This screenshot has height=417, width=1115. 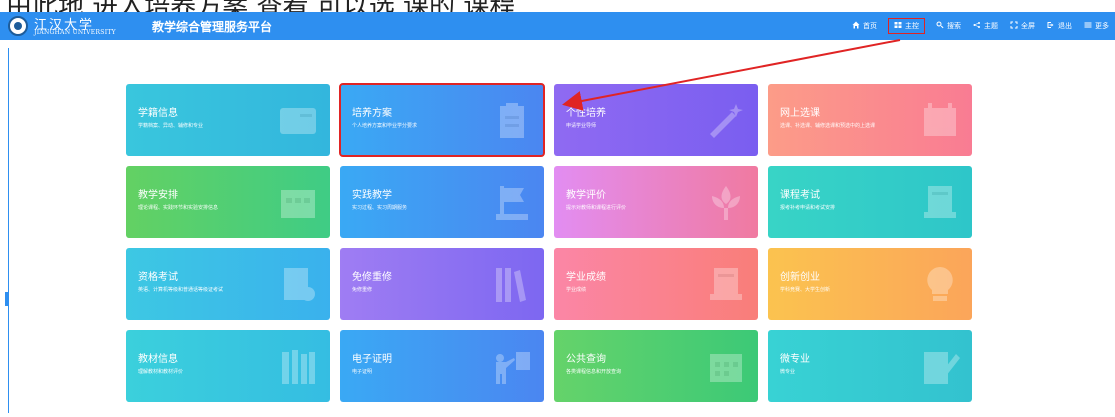 What do you see at coordinates (800, 195) in the screenshot?
I see `module-title: 课程考试` at bounding box center [800, 195].